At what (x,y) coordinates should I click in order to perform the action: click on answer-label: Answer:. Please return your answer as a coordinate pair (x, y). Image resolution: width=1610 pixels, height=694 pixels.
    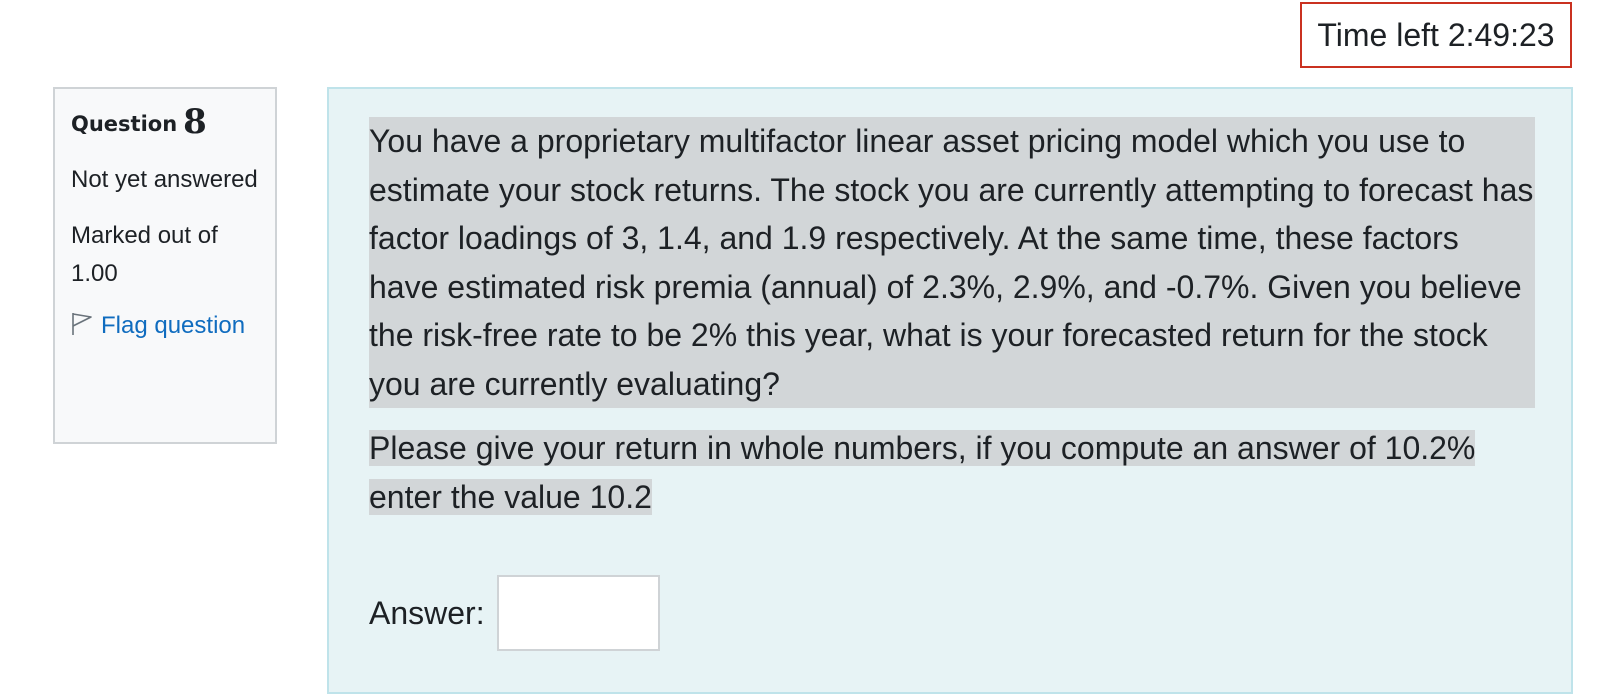
    Looking at the image, I should click on (427, 612).